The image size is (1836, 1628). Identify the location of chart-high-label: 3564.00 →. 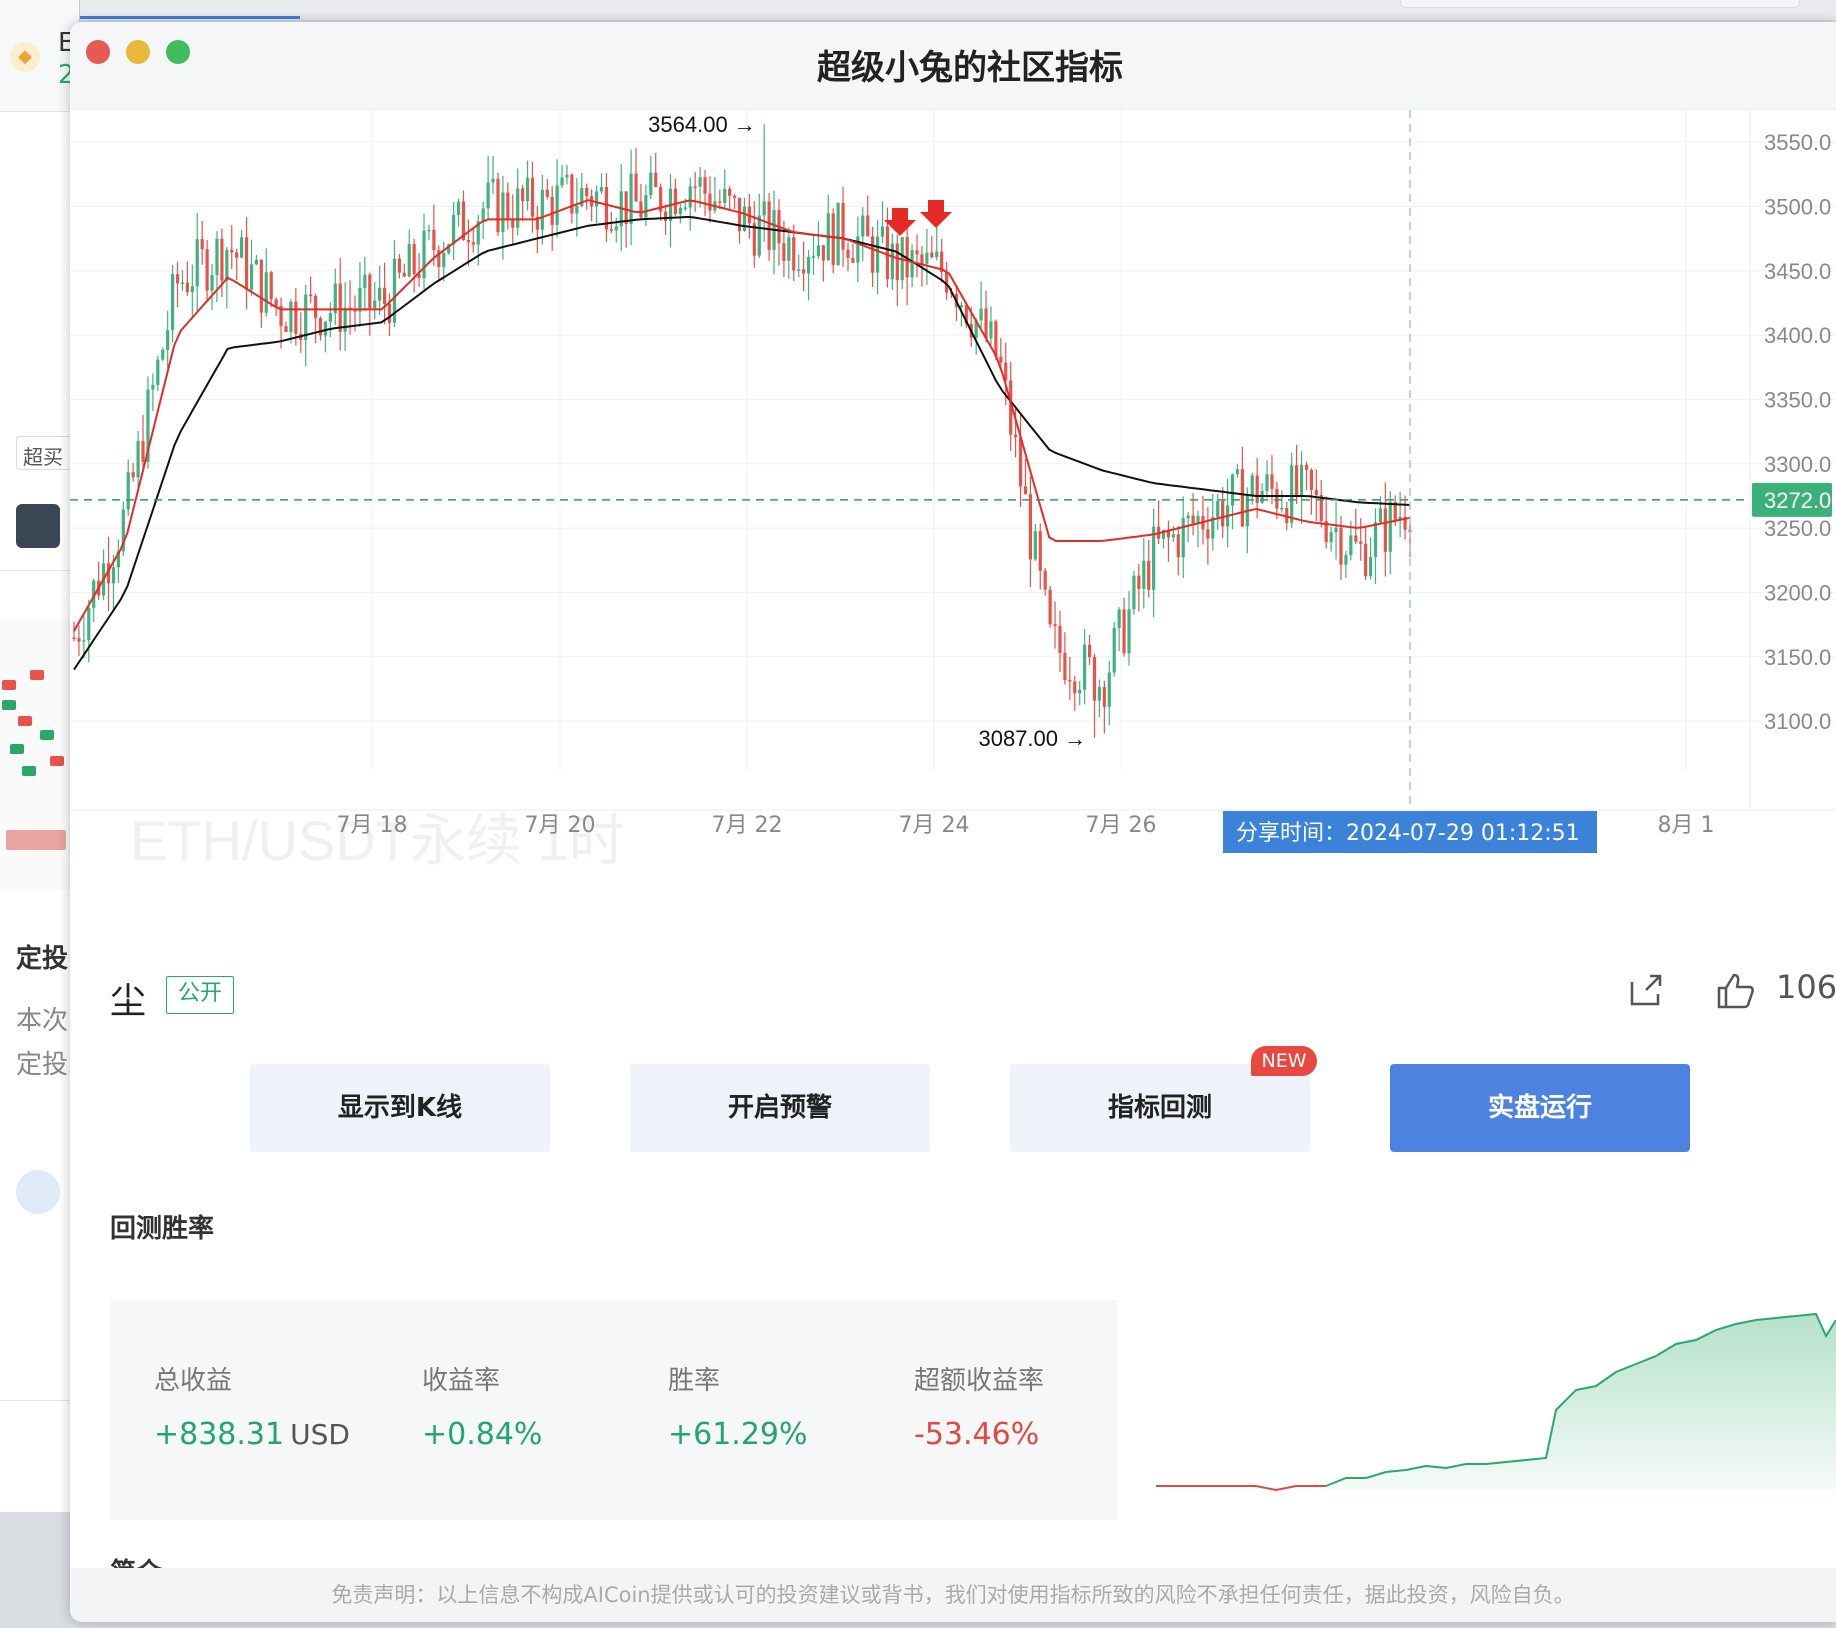
(702, 124).